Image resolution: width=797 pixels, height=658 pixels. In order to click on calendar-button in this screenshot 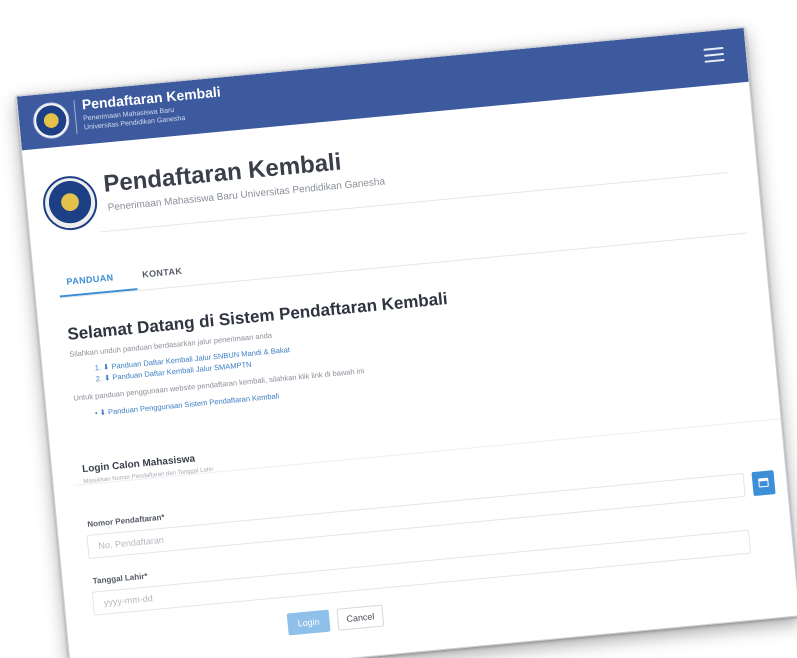, I will do `click(763, 483)`.